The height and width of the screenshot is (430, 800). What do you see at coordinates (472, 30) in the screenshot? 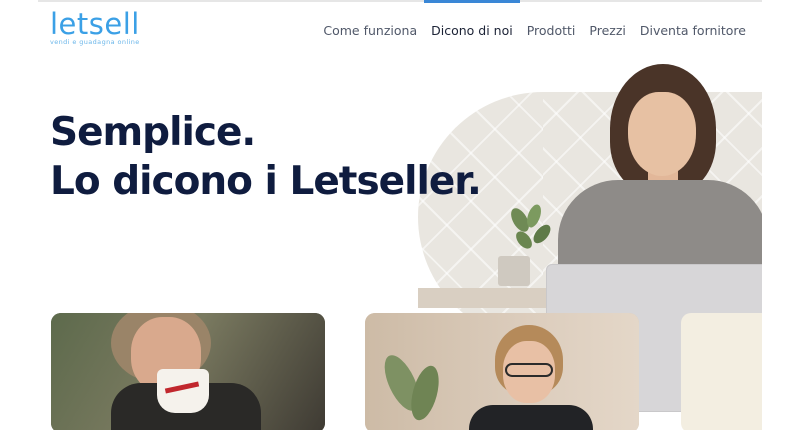
I see `nav-dicono-di-noi: Dicono di noi` at bounding box center [472, 30].